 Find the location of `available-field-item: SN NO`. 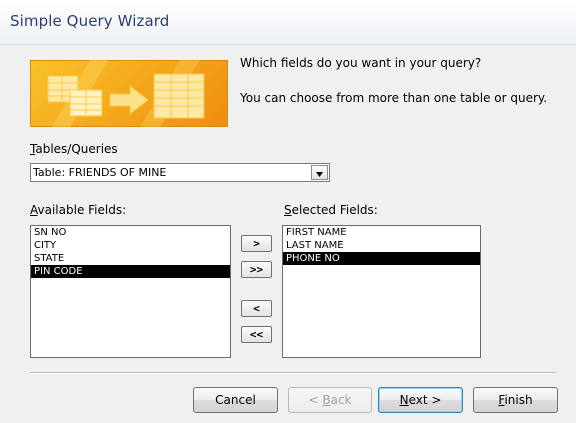

available-field-item: SN NO is located at coordinates (130, 232).